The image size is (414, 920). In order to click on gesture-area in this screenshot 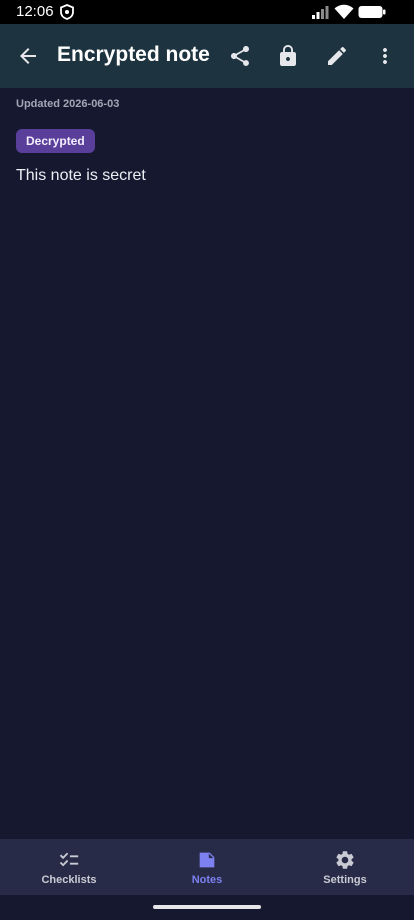, I will do `click(207, 907)`.